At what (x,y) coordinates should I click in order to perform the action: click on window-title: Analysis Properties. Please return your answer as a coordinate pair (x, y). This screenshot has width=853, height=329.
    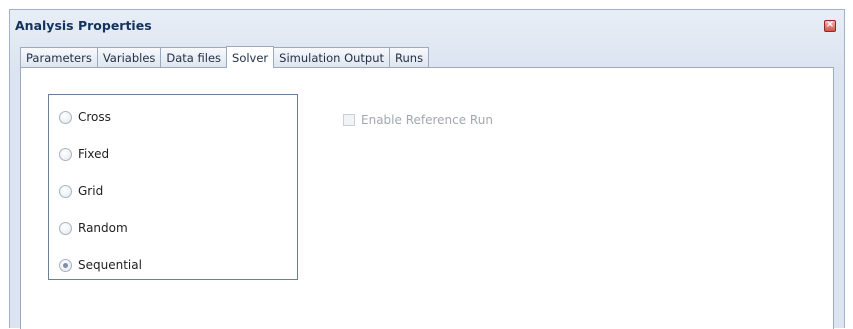
    Looking at the image, I should click on (83, 25).